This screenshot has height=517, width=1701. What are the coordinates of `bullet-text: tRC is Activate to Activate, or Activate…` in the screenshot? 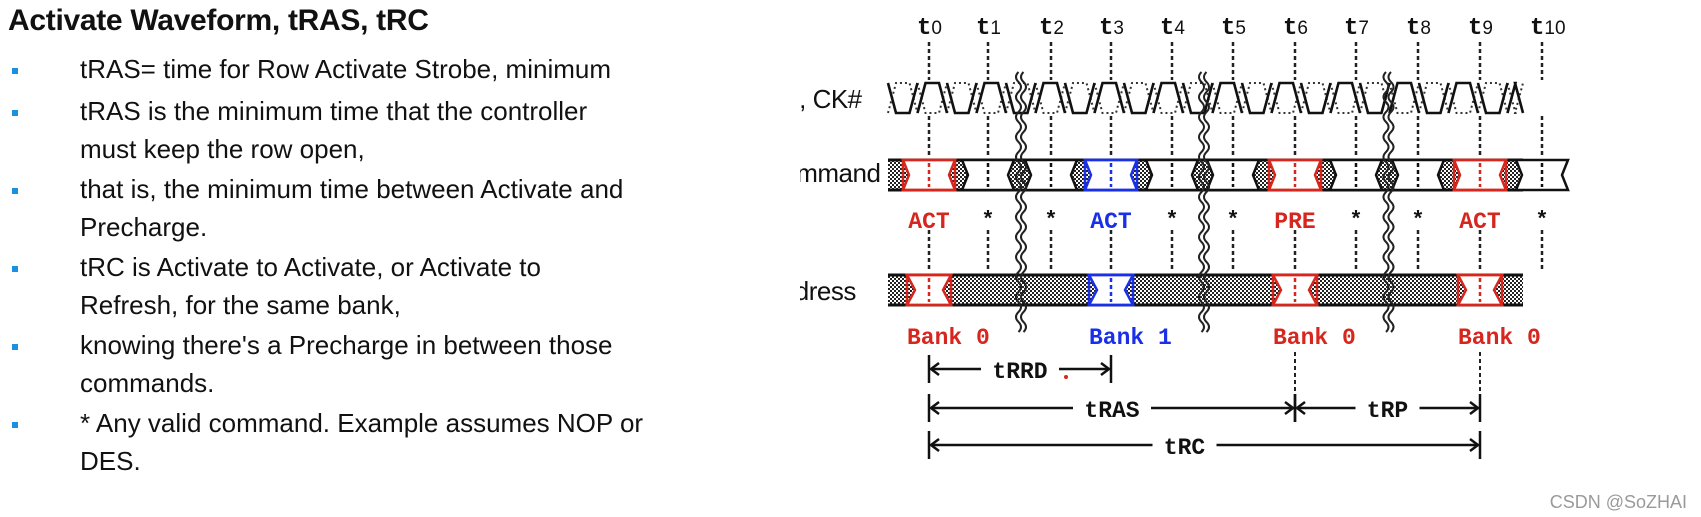 It's located at (310, 286).